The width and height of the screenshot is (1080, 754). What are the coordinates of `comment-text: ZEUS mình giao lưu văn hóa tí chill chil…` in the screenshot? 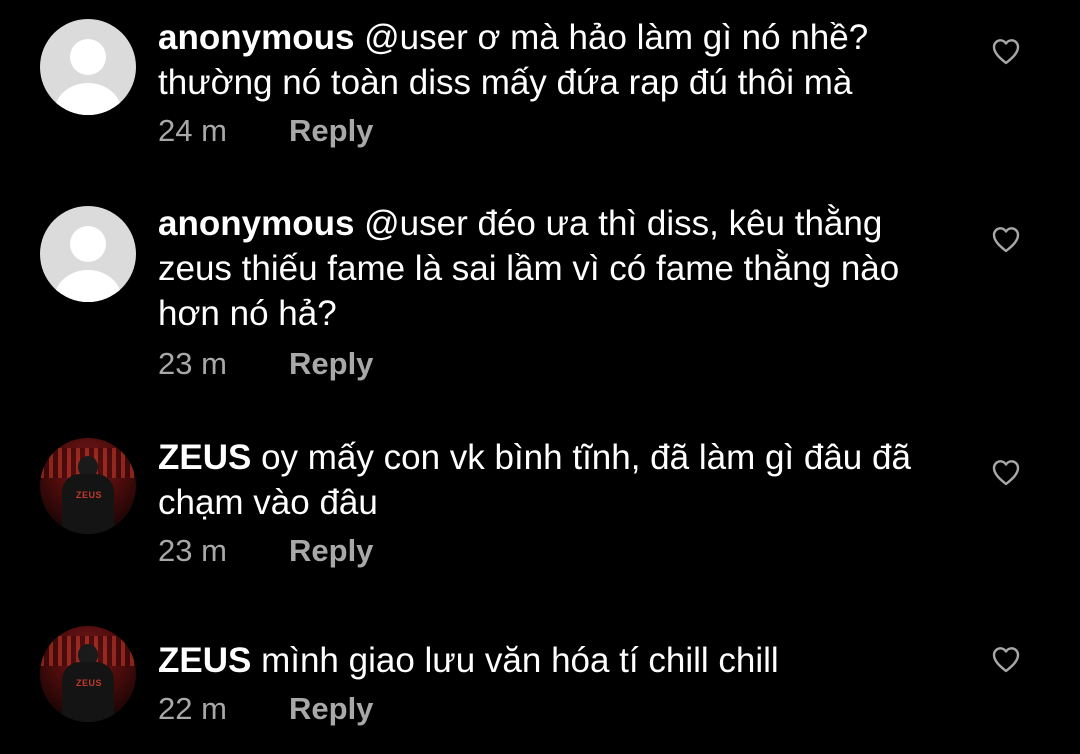 It's located at (553, 660).